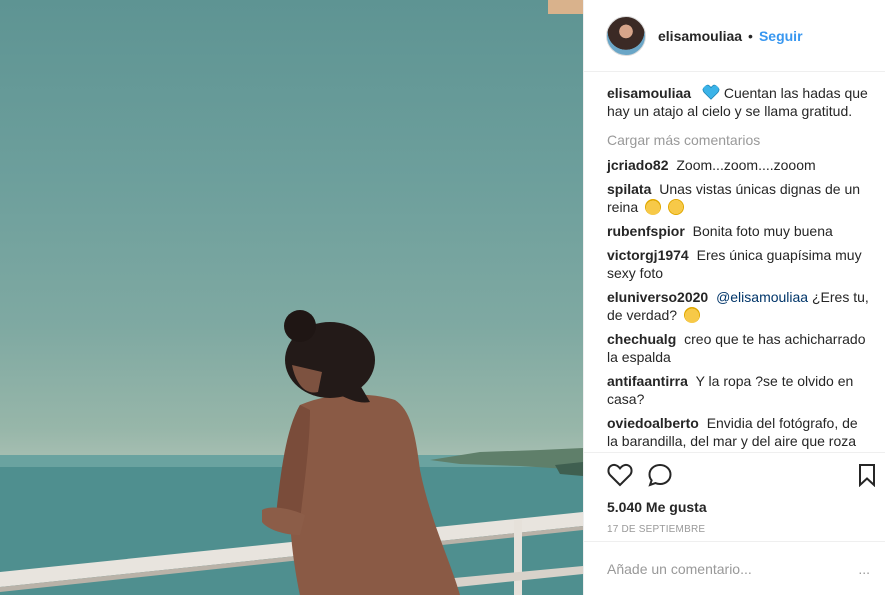  Describe the element at coordinates (653, 423) in the screenshot. I see `comment-username: oviedoalberto` at that location.